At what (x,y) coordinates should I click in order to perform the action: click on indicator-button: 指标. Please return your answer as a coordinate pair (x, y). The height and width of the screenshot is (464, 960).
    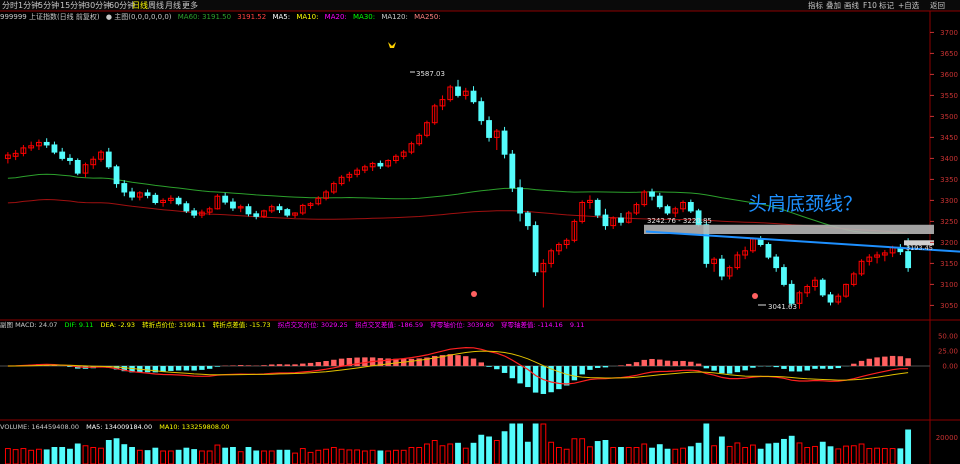
    Looking at the image, I should click on (815, 5).